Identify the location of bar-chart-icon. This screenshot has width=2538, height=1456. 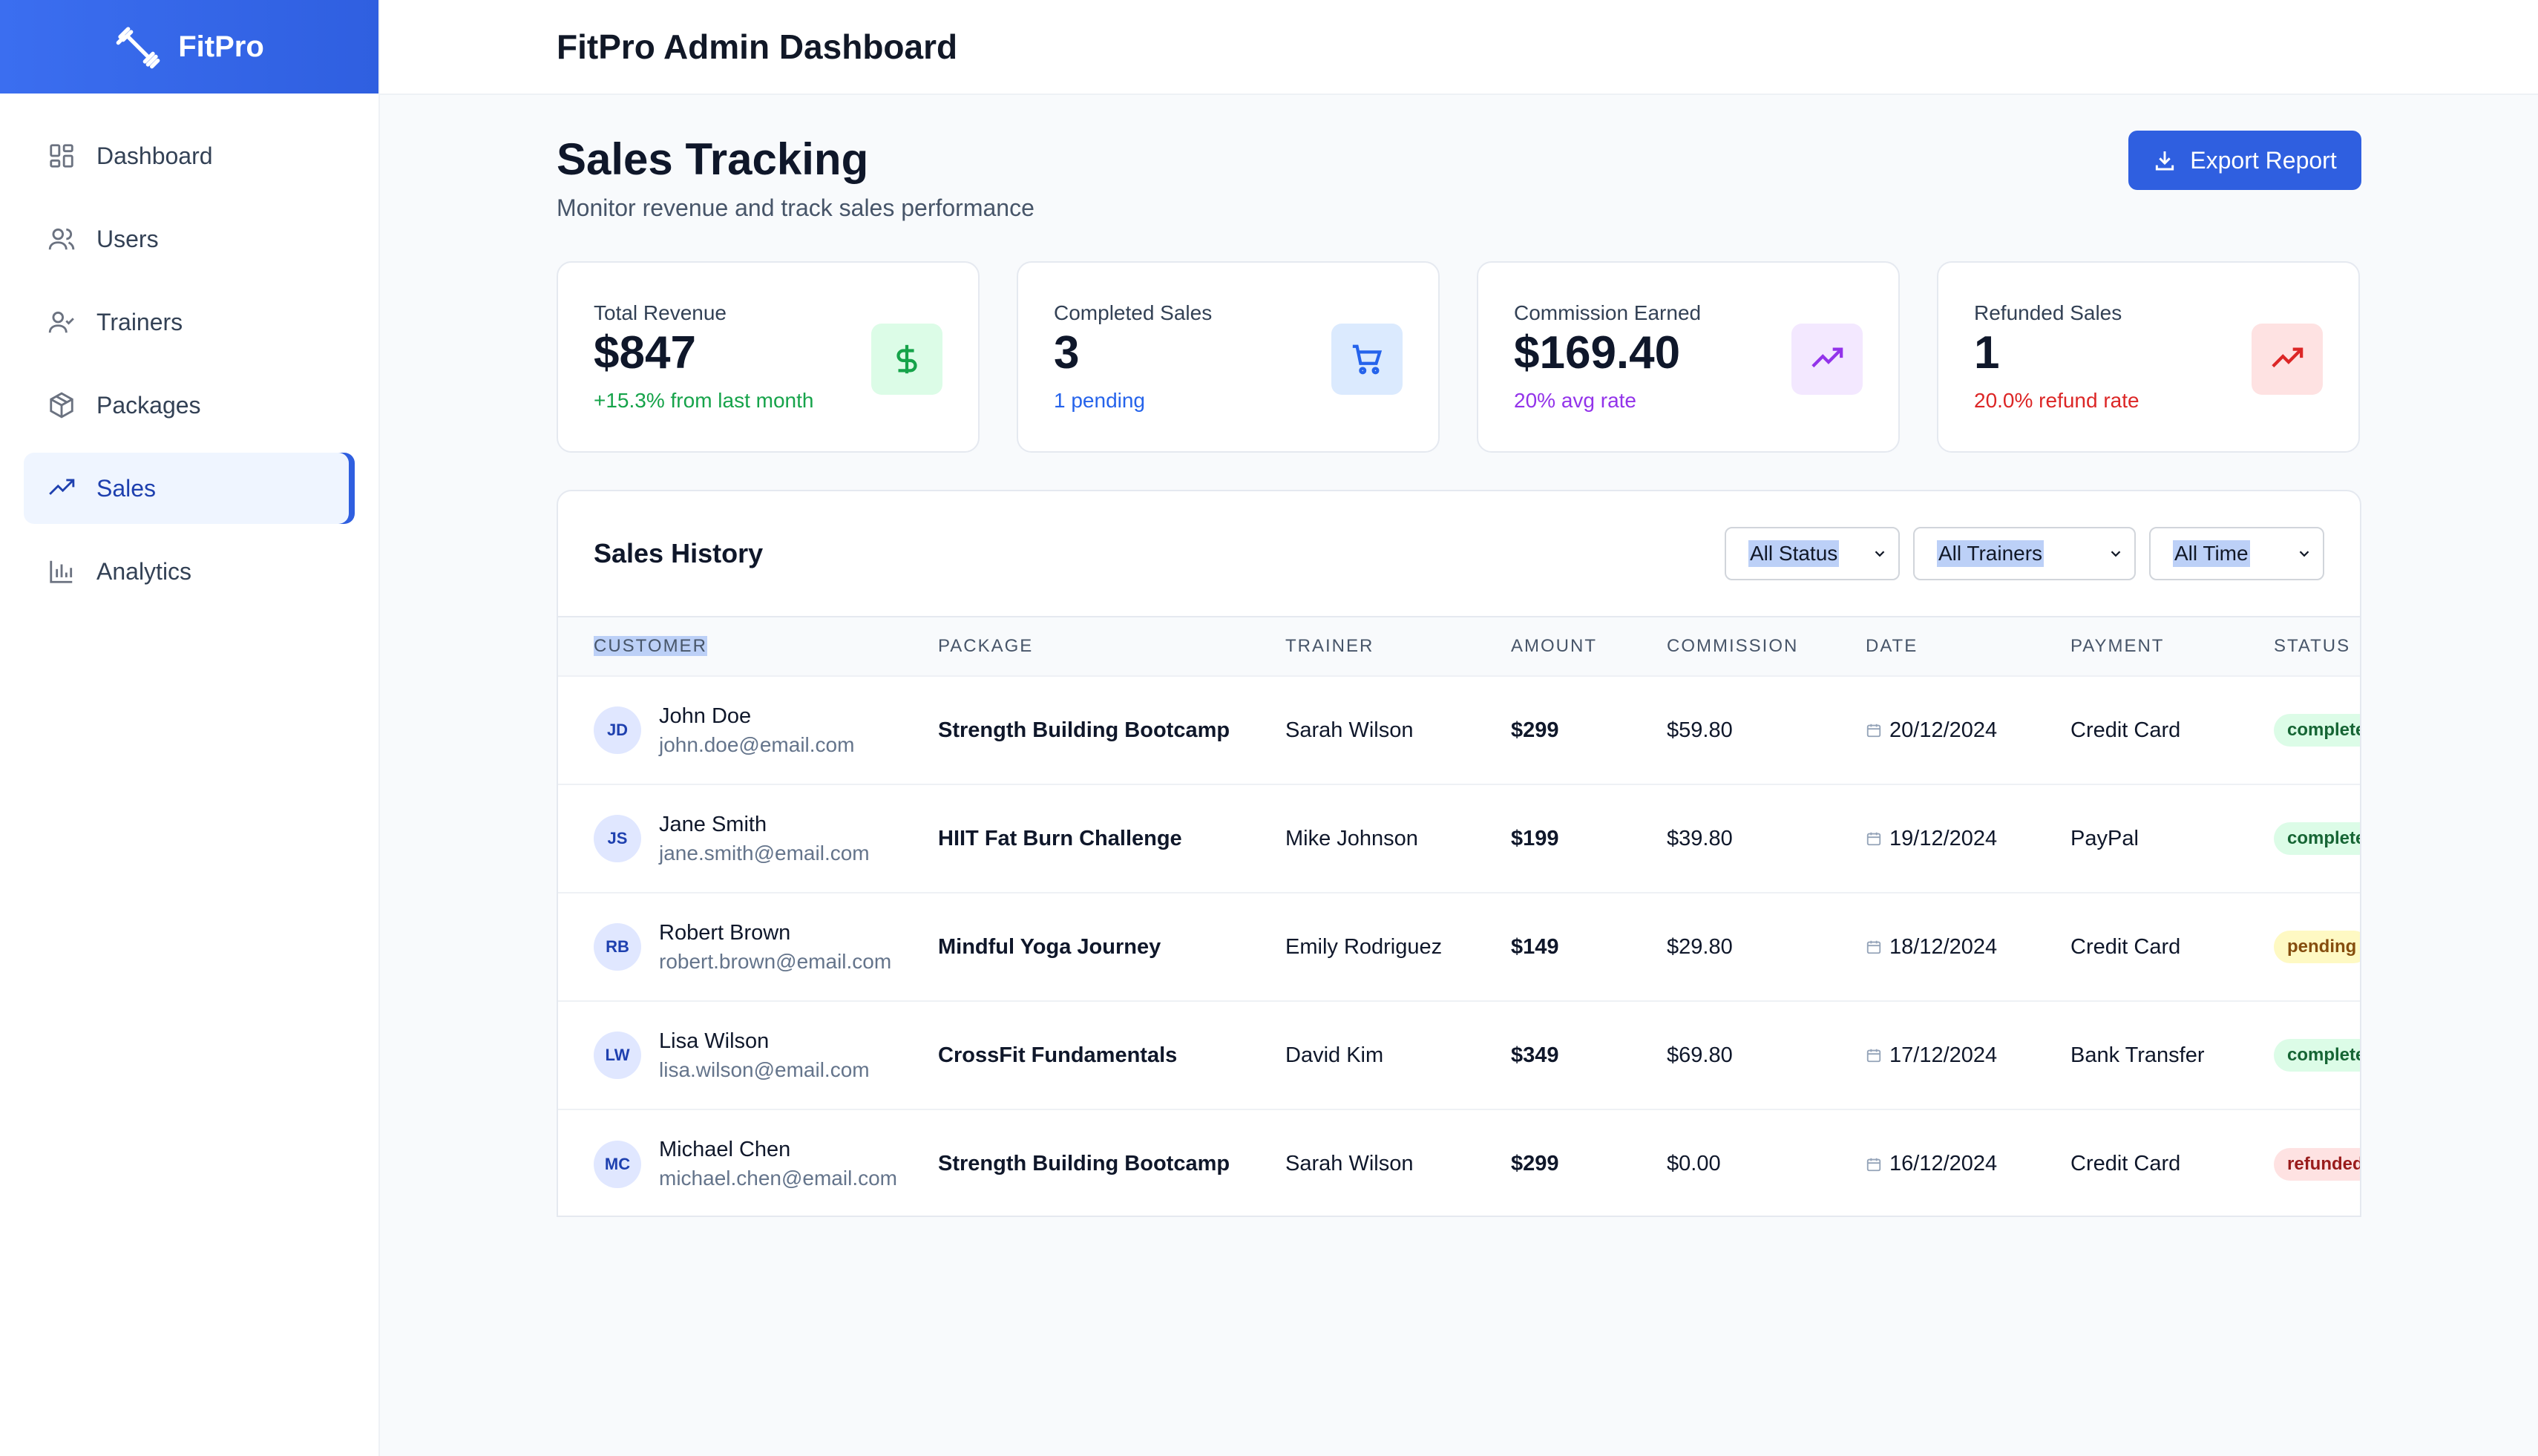
(61, 572).